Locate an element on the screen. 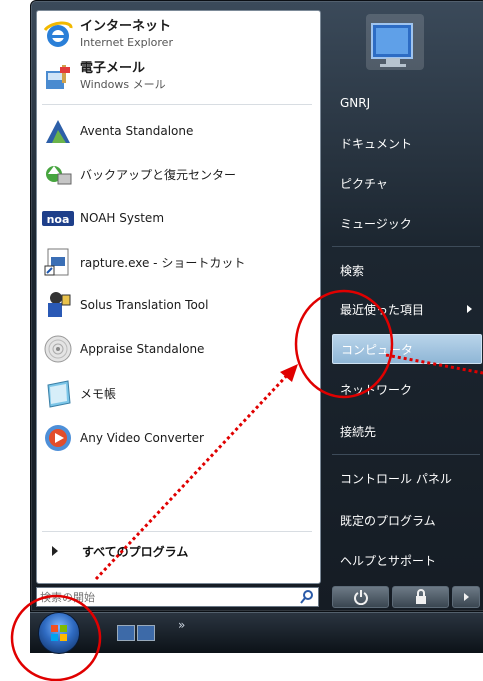 This screenshot has height=681, width=483. right-item-label: 接続先 is located at coordinates (358, 431).